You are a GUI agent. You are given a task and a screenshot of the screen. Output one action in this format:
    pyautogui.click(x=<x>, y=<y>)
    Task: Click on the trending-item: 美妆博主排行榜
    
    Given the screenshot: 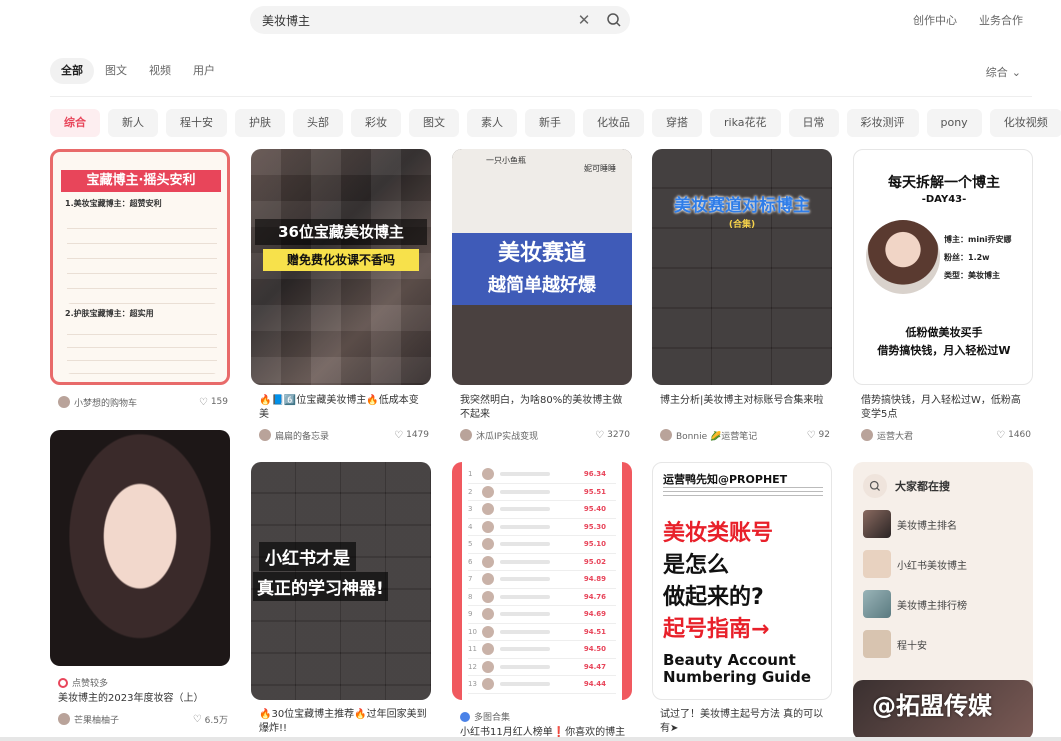 What is the action you would take?
    pyautogui.click(x=915, y=604)
    